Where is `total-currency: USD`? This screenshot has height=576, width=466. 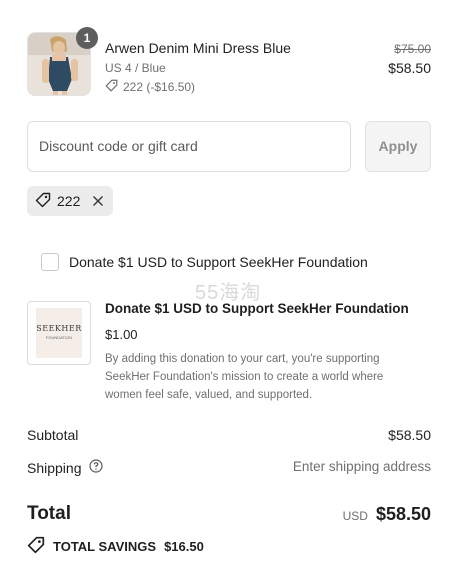
total-currency: USD is located at coordinates (355, 516).